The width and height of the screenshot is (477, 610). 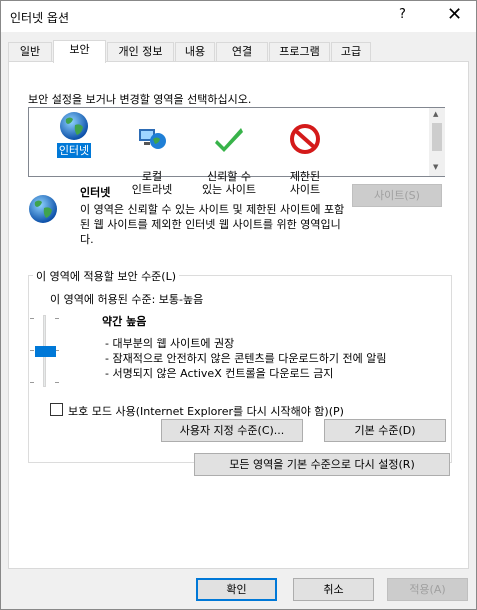 I want to click on level-bullet: - 대부분의 웹 사이트에 권장, so click(x=170, y=343).